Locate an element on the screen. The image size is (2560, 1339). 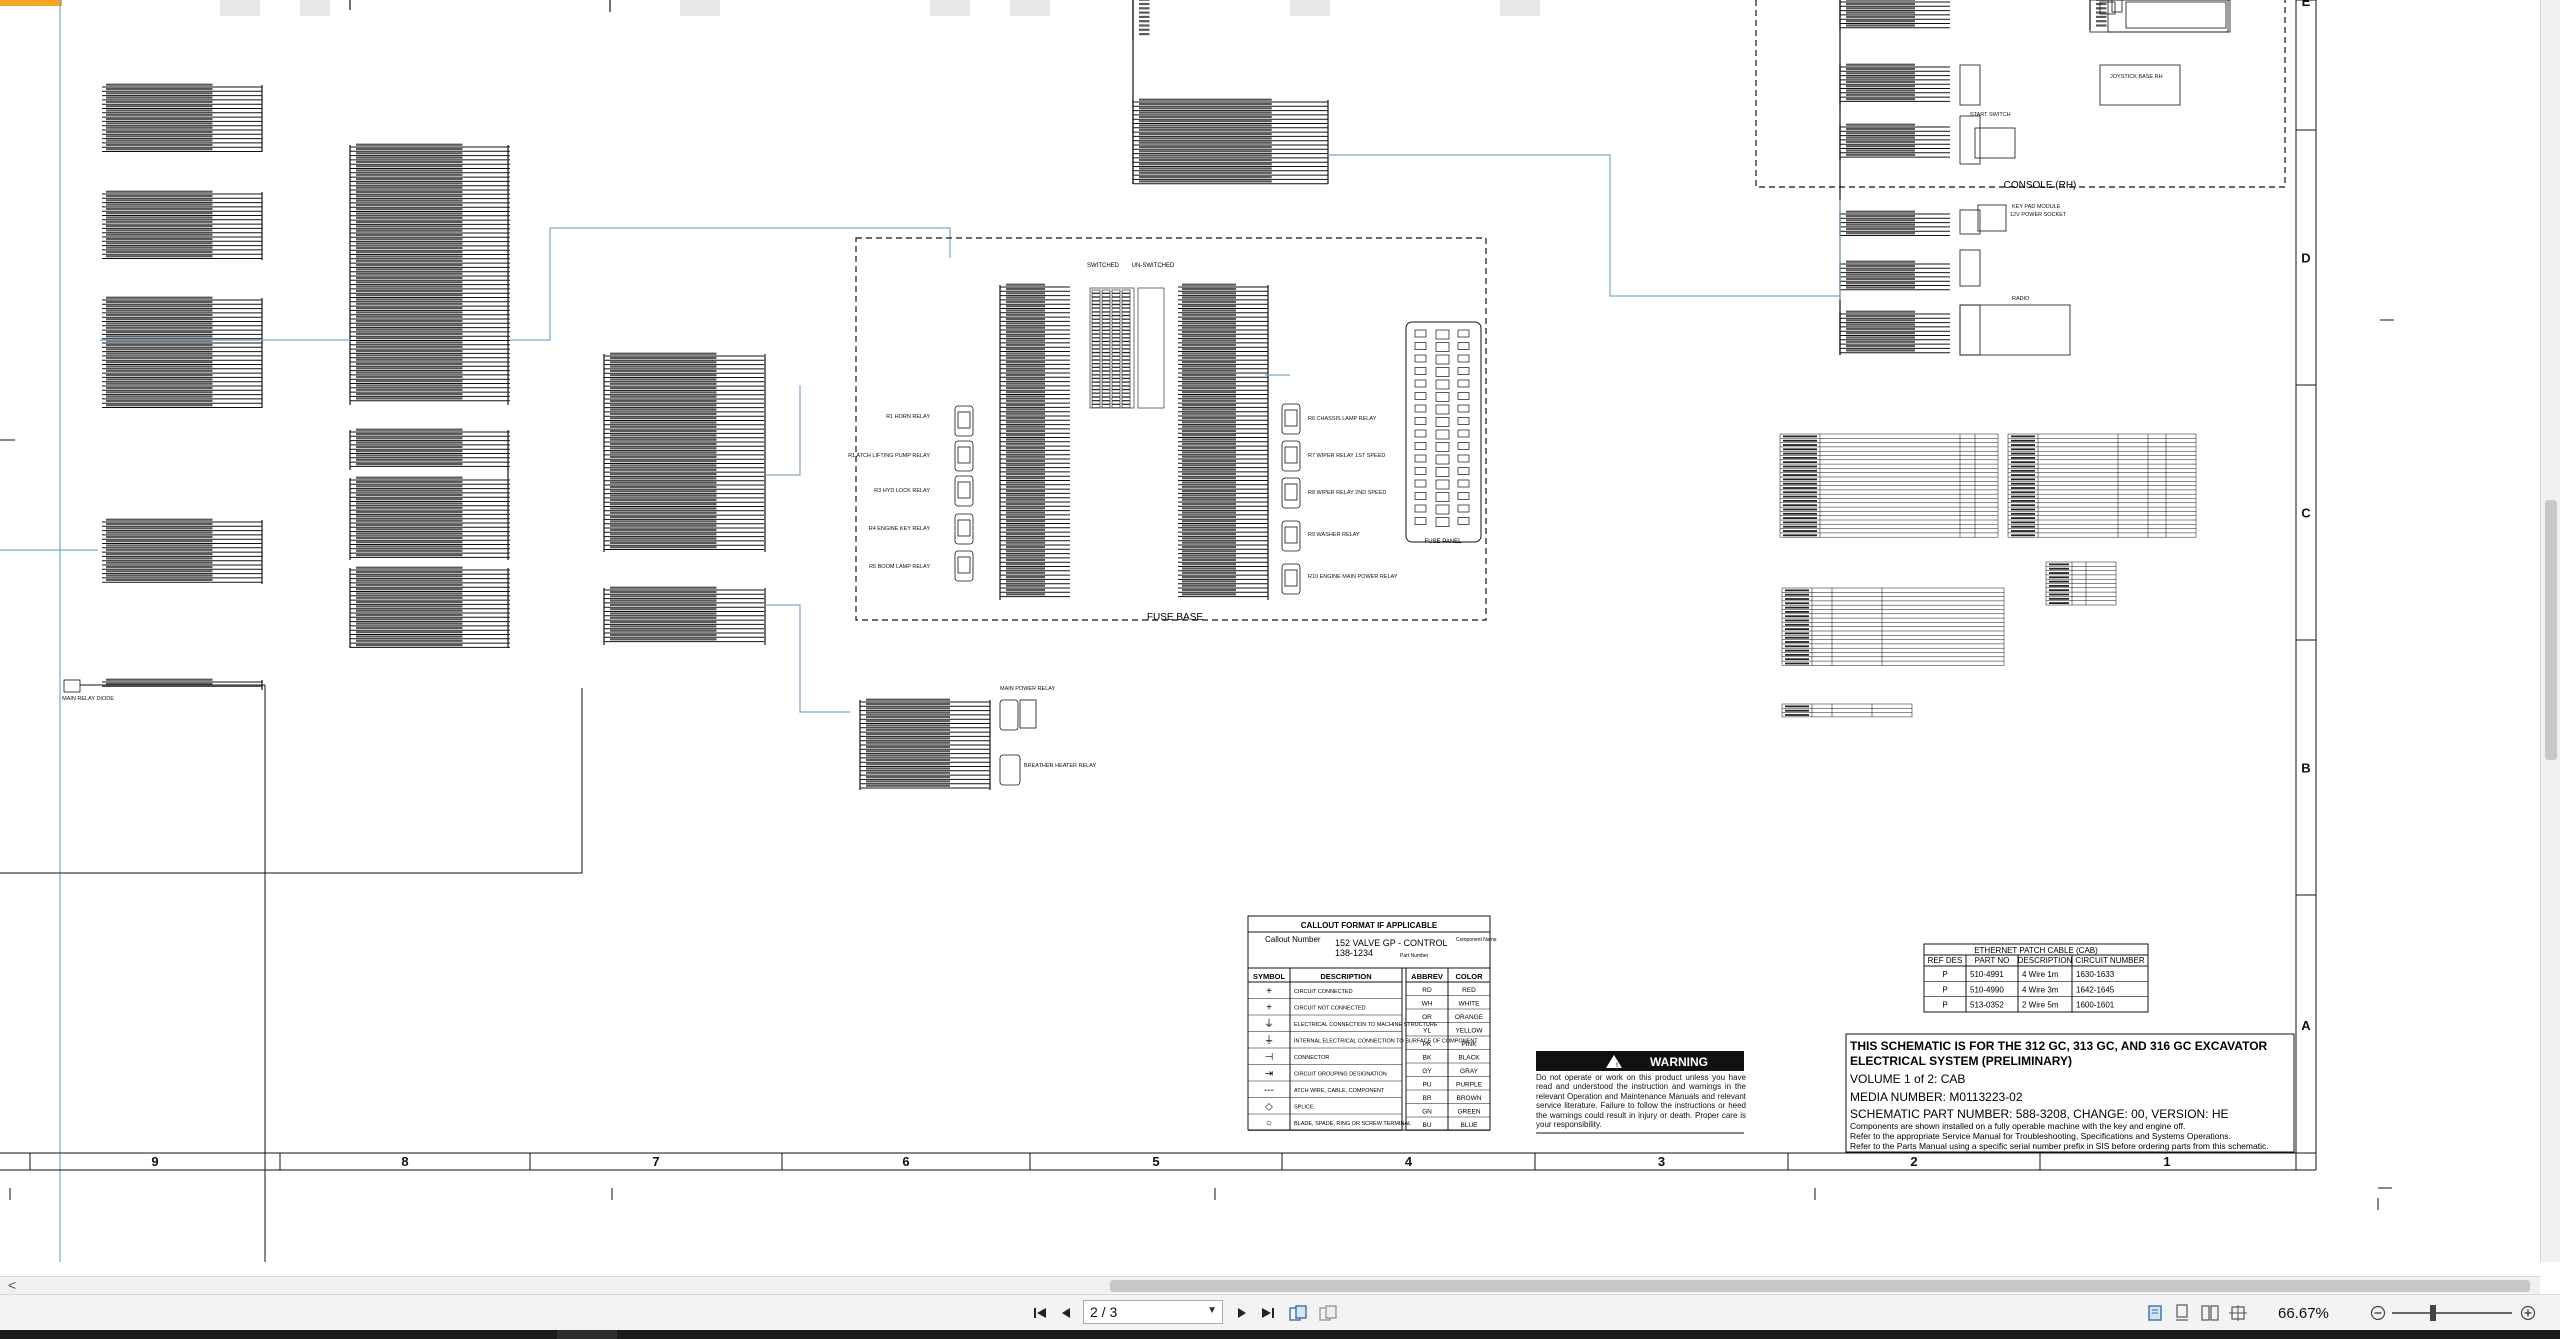
title-line4: MEDIA NUMBER: M0113223-02 is located at coordinates (1936, 1097).